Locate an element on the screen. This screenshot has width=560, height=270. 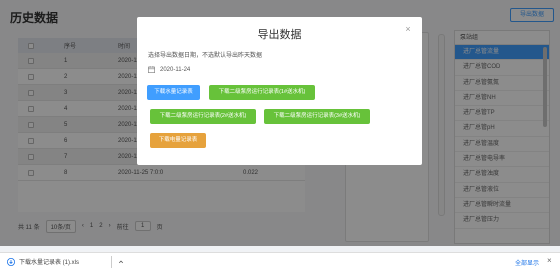
chevron-up-icon is located at coordinates (121, 262).